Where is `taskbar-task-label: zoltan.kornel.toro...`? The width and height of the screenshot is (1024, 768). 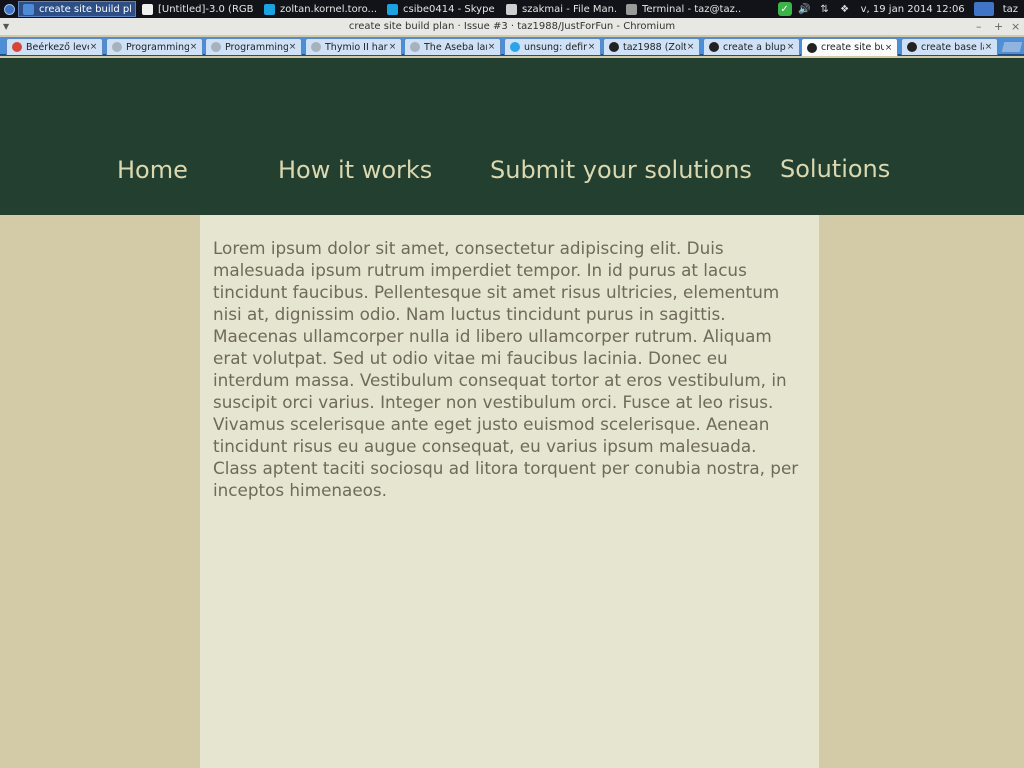
taskbar-task-label: zoltan.kornel.toro... is located at coordinates (328, 9).